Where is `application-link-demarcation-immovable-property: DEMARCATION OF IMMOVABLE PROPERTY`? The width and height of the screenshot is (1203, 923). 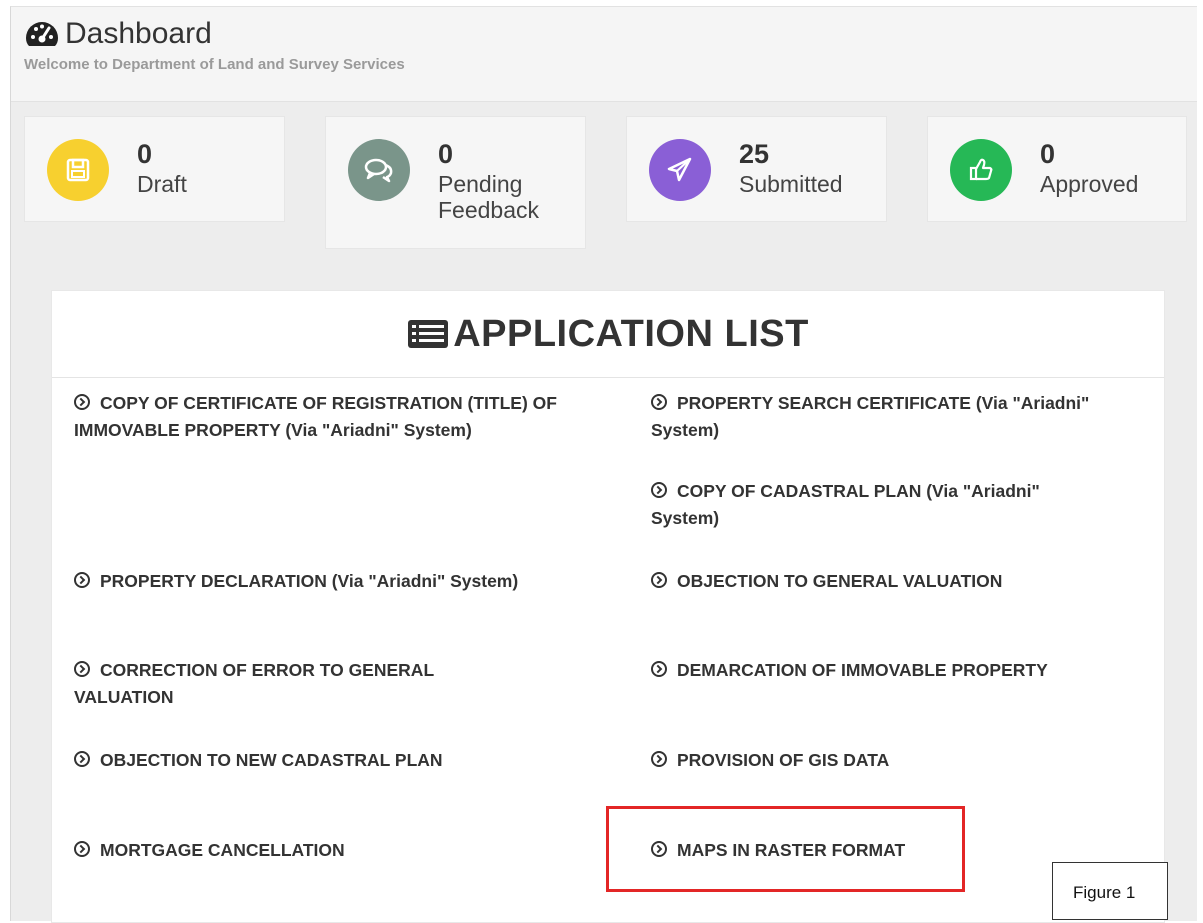 application-link-demarcation-immovable-property: DEMARCATION OF IMMOVABLE PROPERTY is located at coordinates (901, 670).